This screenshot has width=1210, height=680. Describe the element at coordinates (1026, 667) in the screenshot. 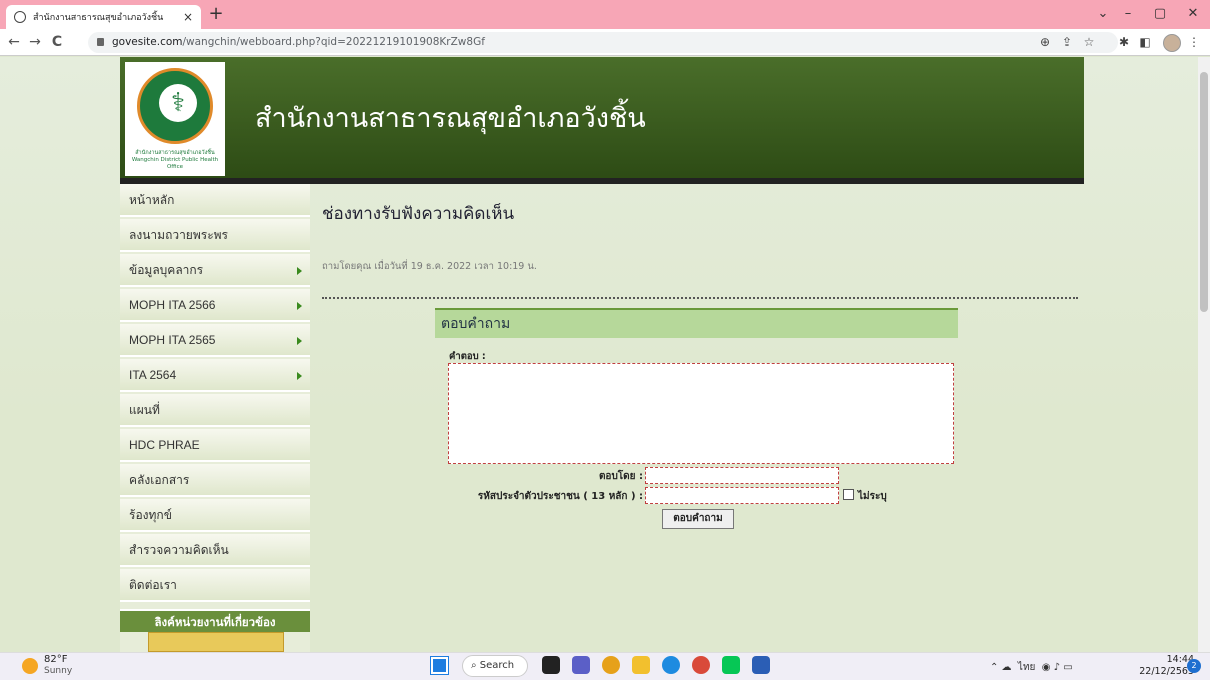

I see `language-indicator: ไทย` at that location.